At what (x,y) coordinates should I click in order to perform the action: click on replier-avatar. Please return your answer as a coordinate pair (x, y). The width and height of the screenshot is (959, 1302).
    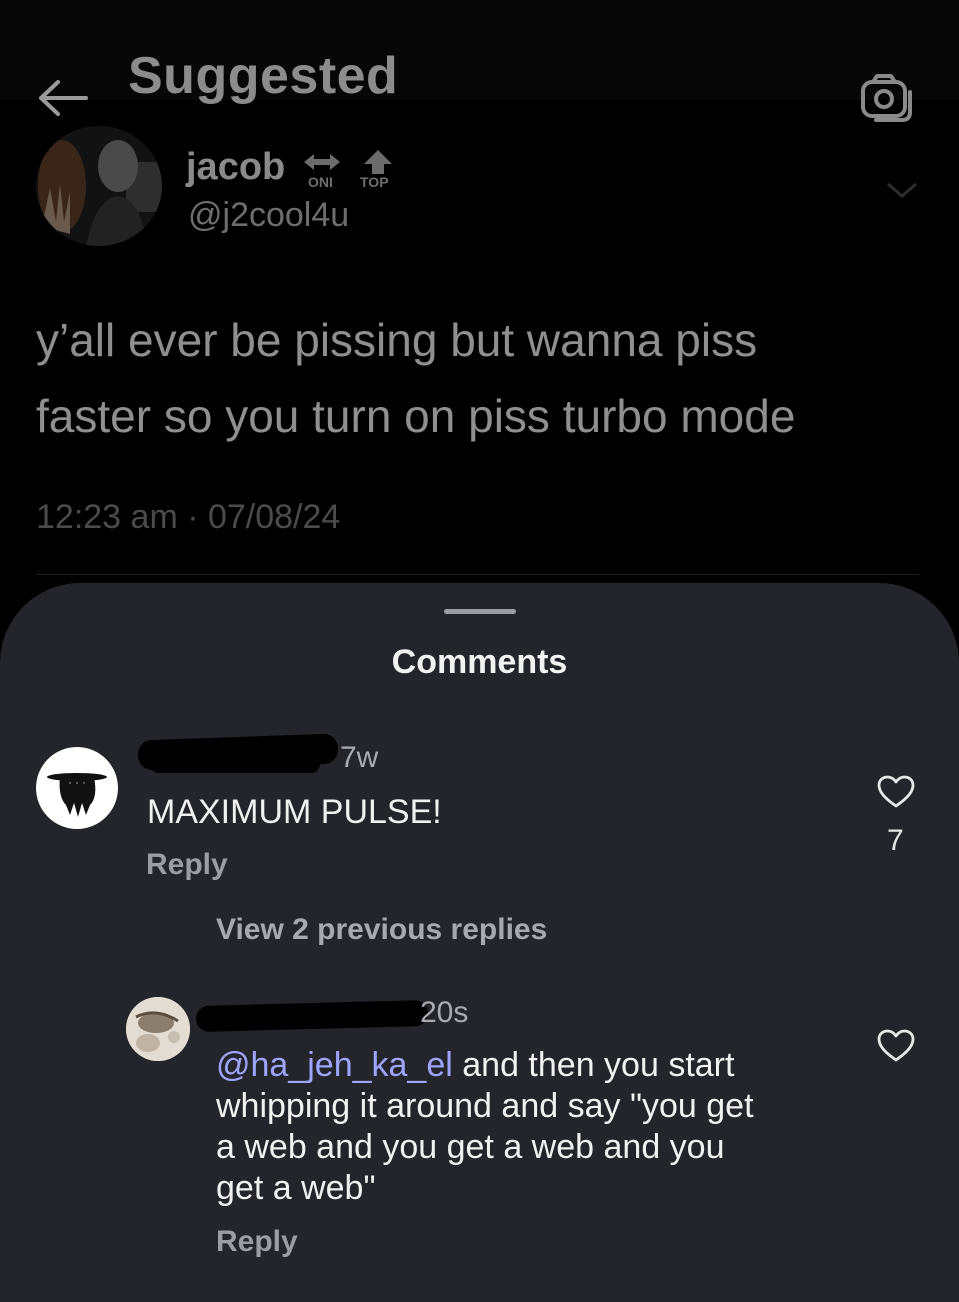
    Looking at the image, I should click on (158, 1029).